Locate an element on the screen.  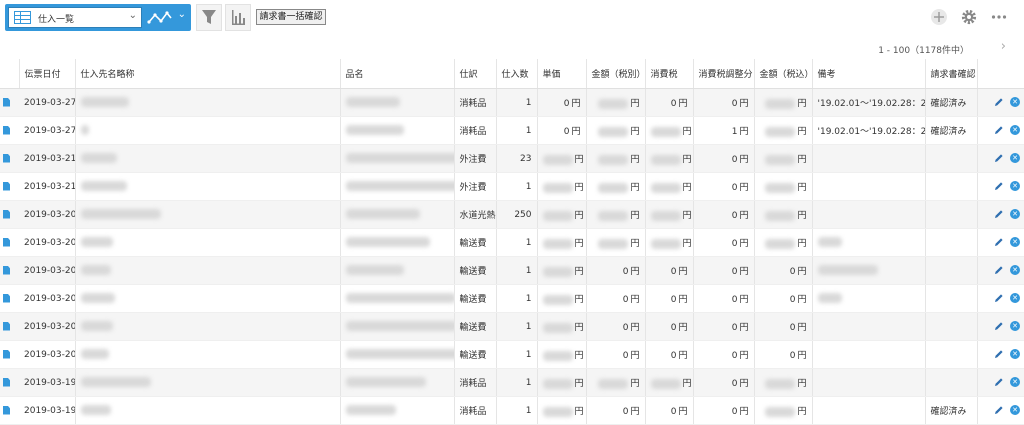
column-header: 金額（税別） is located at coordinates (616, 74).